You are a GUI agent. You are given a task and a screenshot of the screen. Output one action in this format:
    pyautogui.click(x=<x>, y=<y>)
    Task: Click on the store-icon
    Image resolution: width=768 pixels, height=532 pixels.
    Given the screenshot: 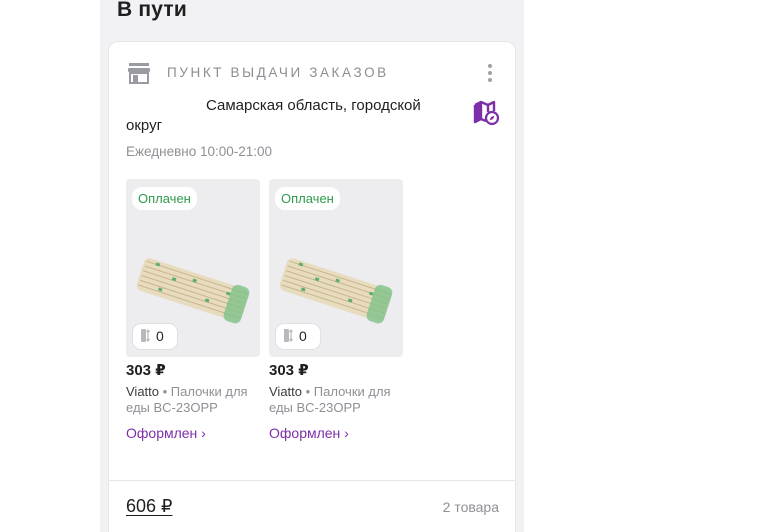 What is the action you would take?
    pyautogui.click(x=139, y=73)
    